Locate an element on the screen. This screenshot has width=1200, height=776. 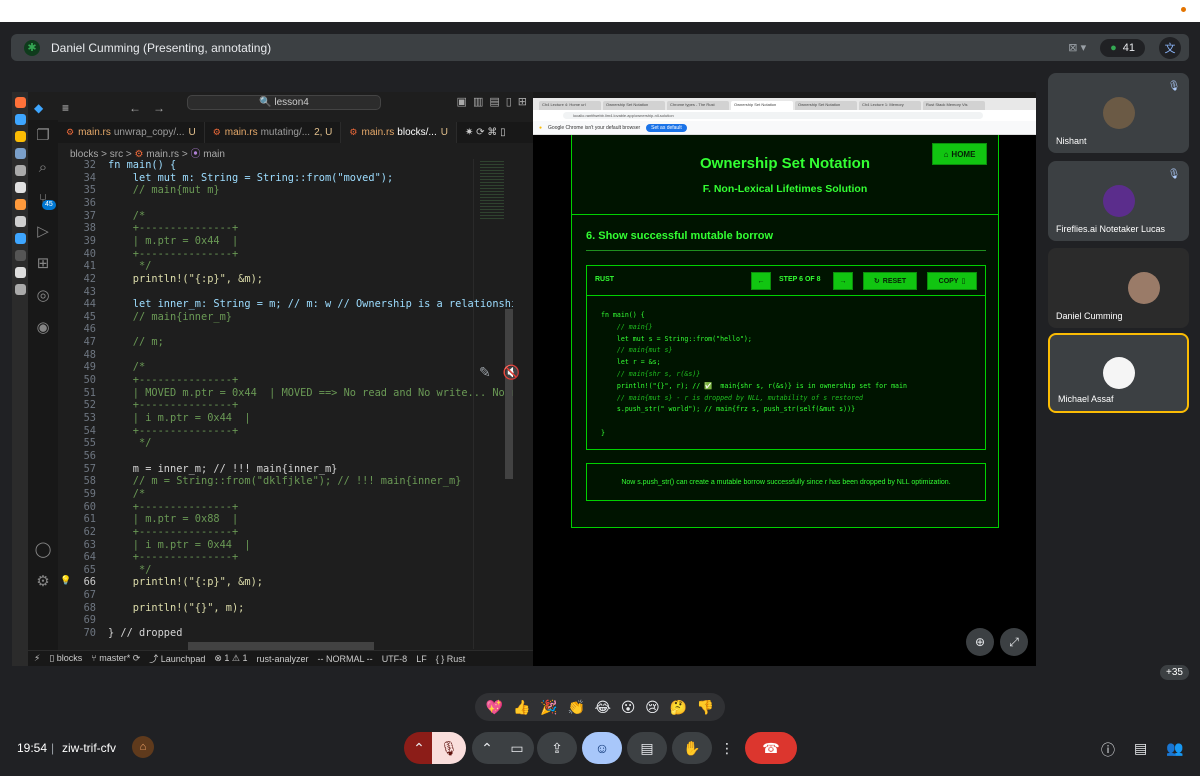
code-line: 65 */ is located at coordinates (105, 570).